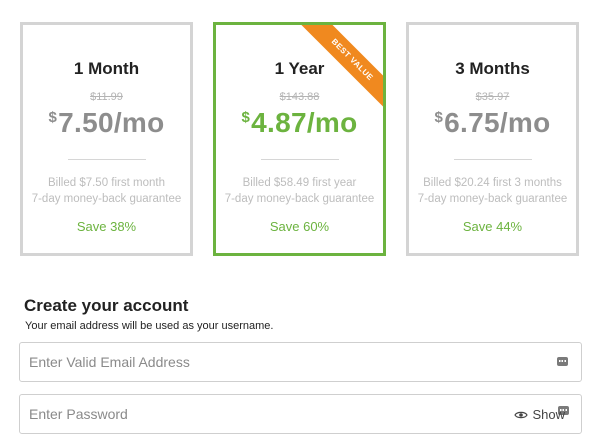 Image resolution: width=600 pixels, height=440 pixels. Describe the element at coordinates (106, 97) in the screenshot. I see `plan-original-price: $11.99` at that location.